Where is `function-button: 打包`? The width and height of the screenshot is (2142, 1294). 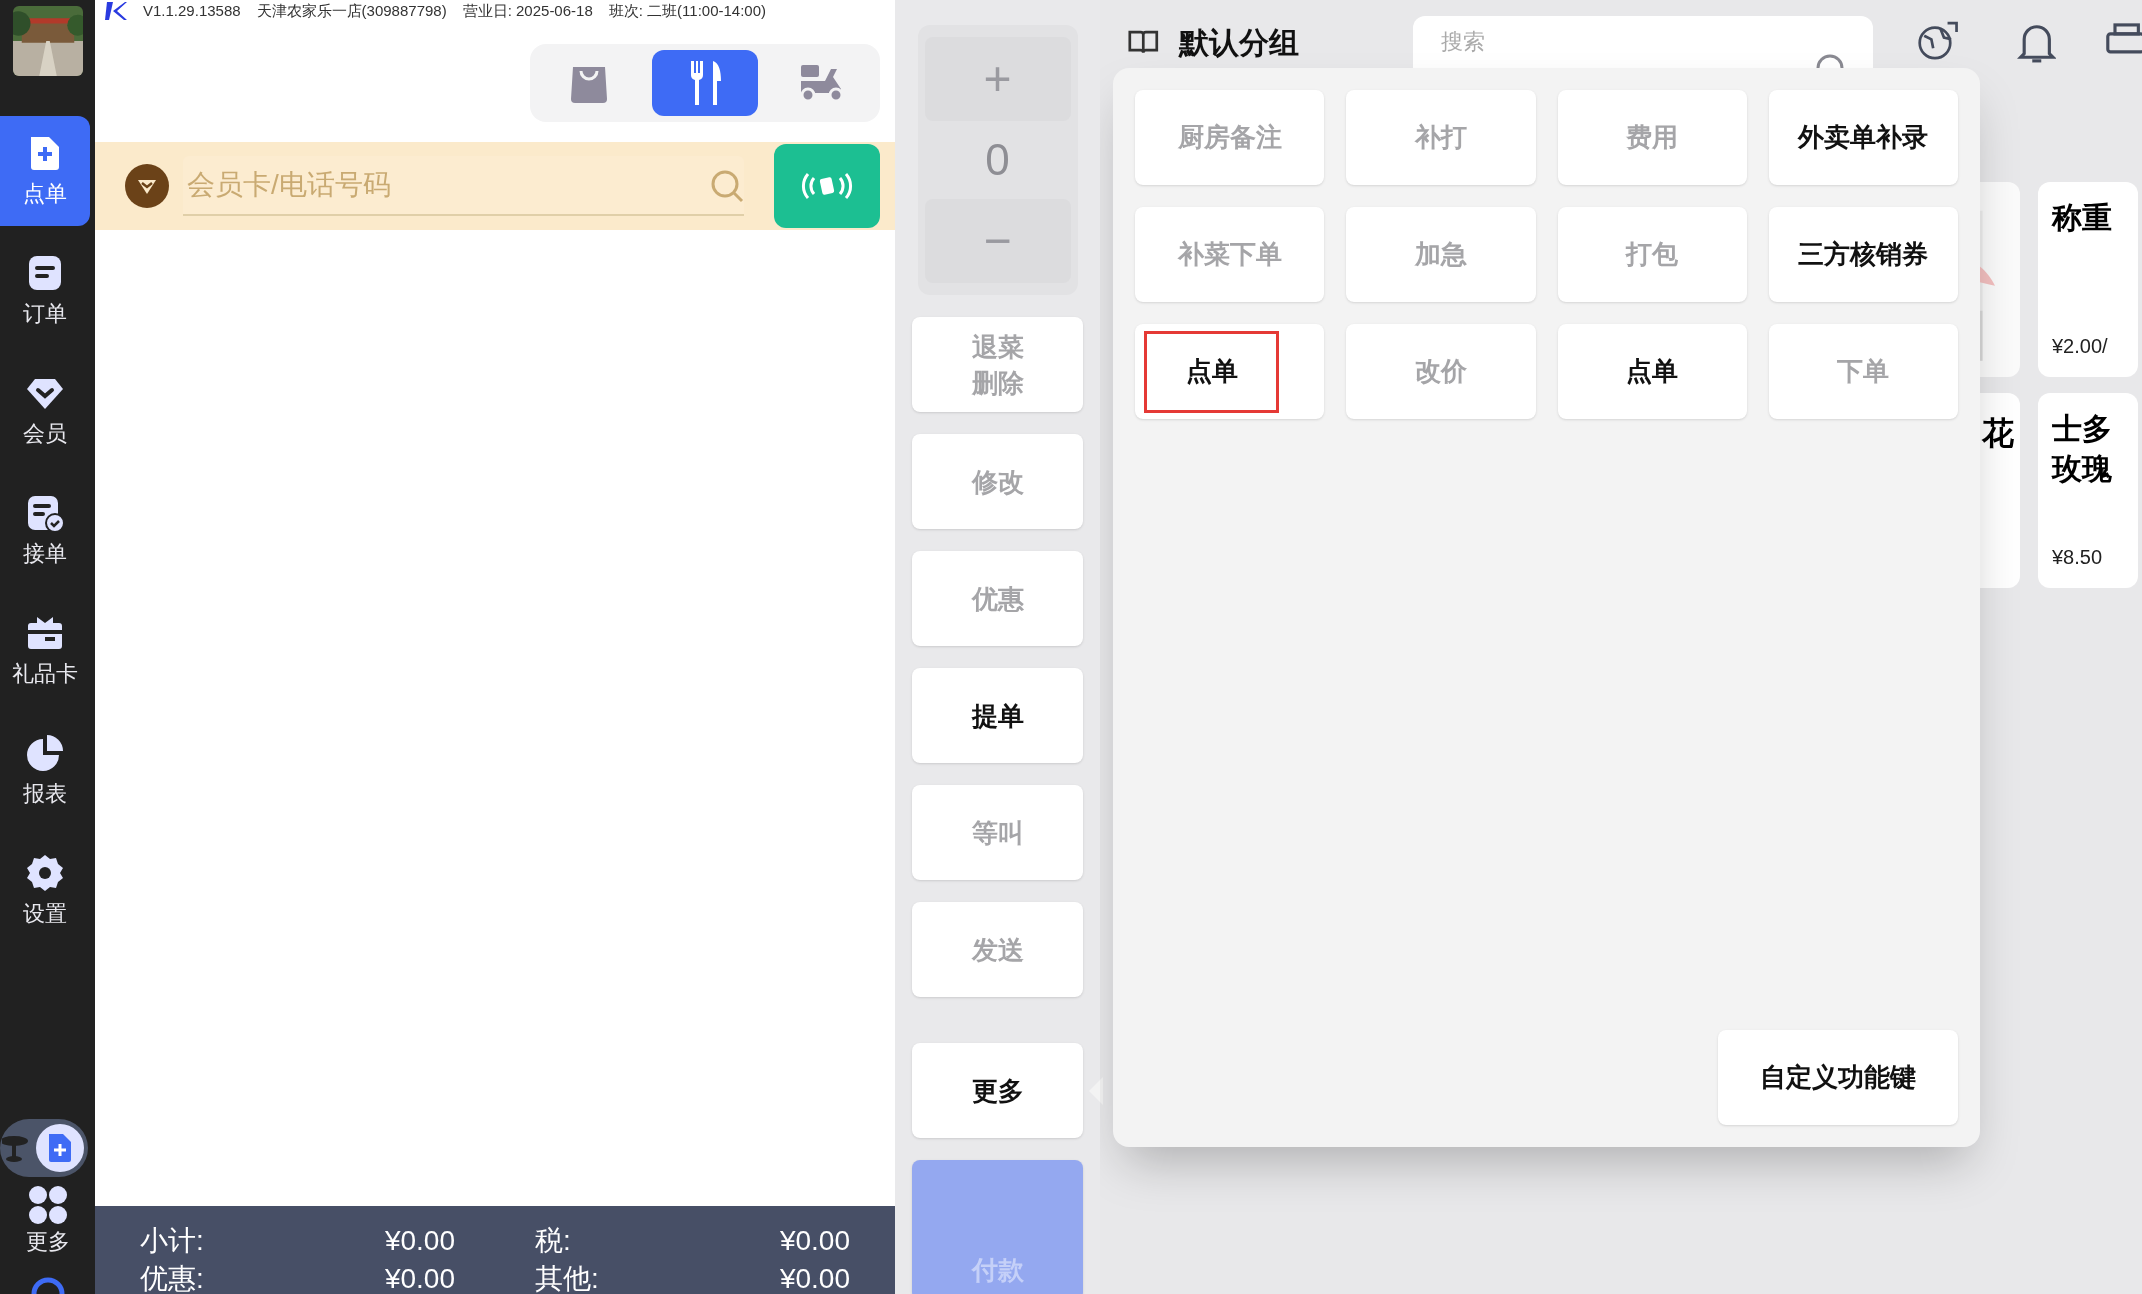 function-button: 打包 is located at coordinates (1652, 254).